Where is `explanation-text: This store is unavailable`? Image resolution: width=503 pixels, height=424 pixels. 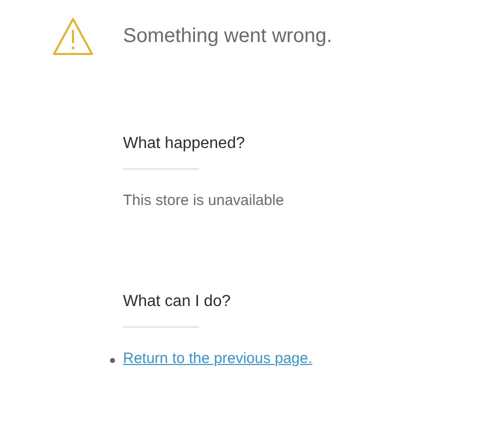
explanation-text: This store is unavailable is located at coordinates (203, 200).